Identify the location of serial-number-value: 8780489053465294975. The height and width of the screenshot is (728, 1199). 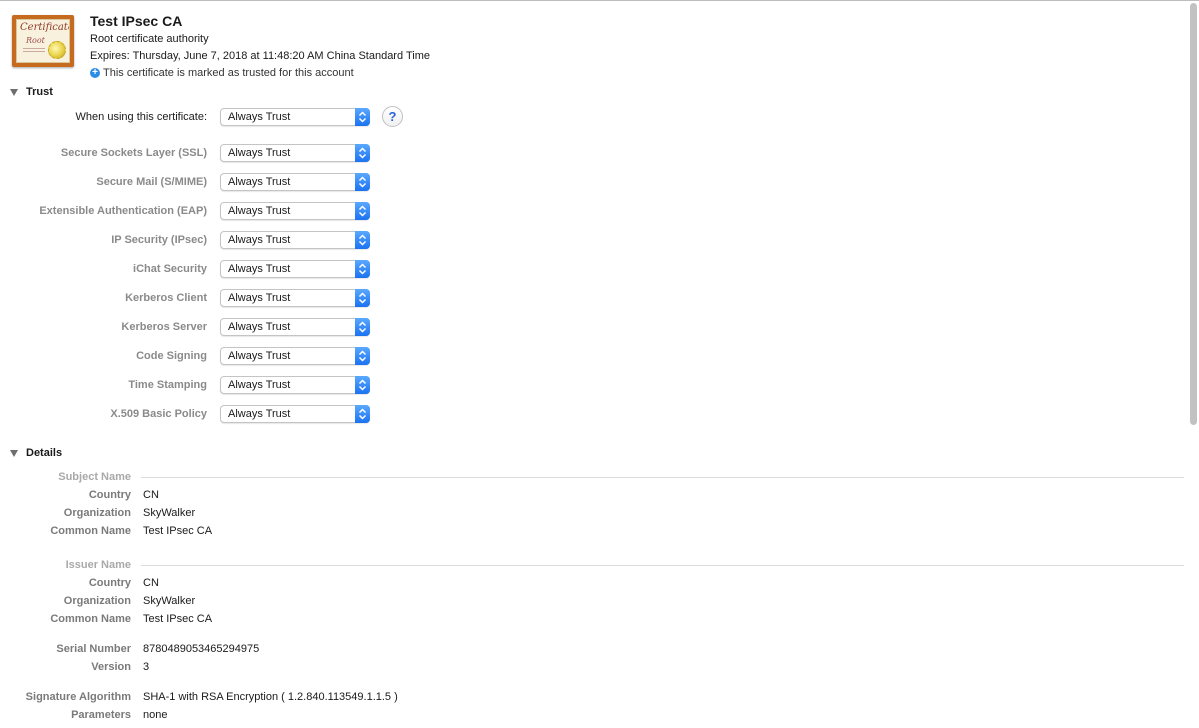
(201, 649).